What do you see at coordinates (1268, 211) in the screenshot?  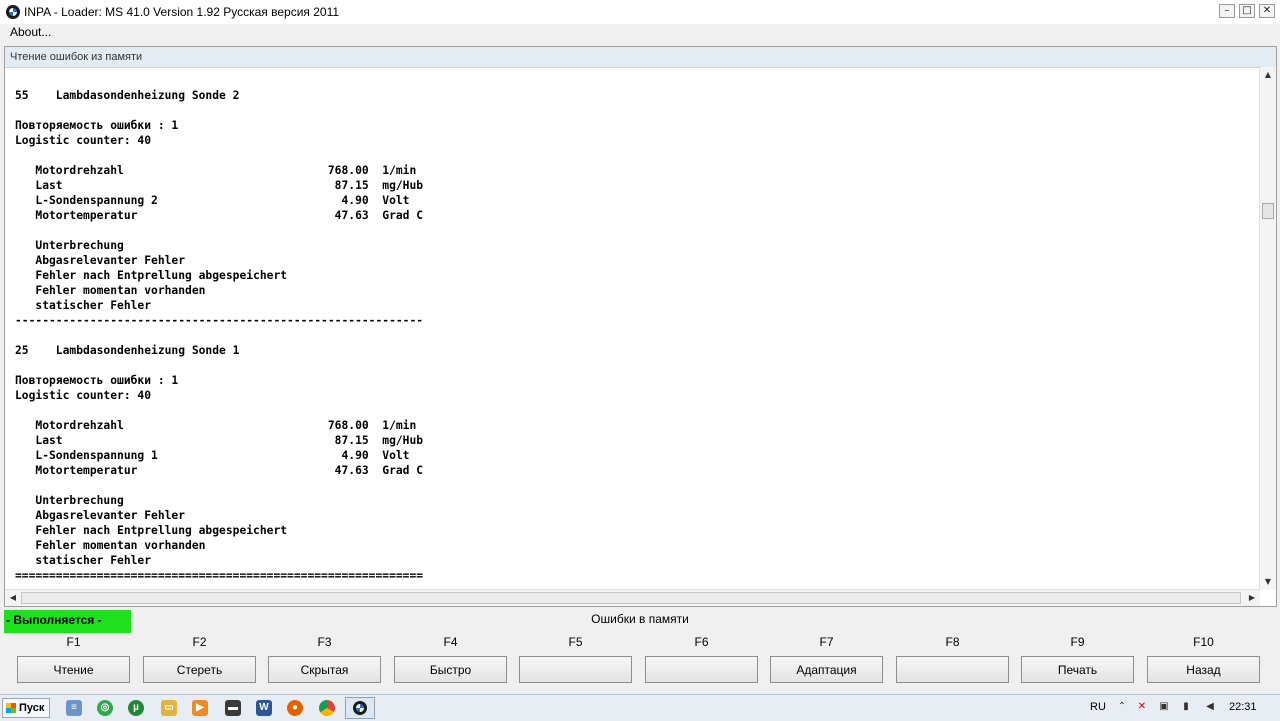 I see `vertical-scroll-thumb` at bounding box center [1268, 211].